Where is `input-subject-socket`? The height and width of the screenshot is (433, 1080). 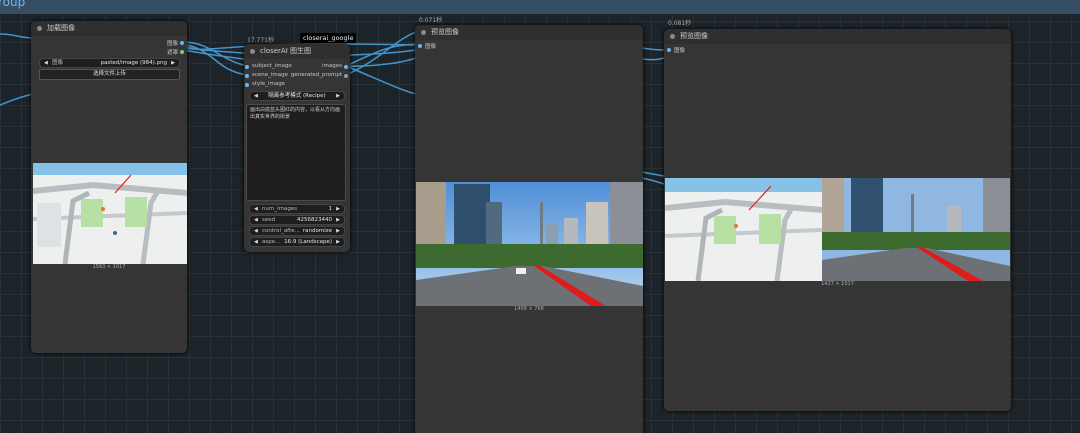 input-subject-socket is located at coordinates (247, 67).